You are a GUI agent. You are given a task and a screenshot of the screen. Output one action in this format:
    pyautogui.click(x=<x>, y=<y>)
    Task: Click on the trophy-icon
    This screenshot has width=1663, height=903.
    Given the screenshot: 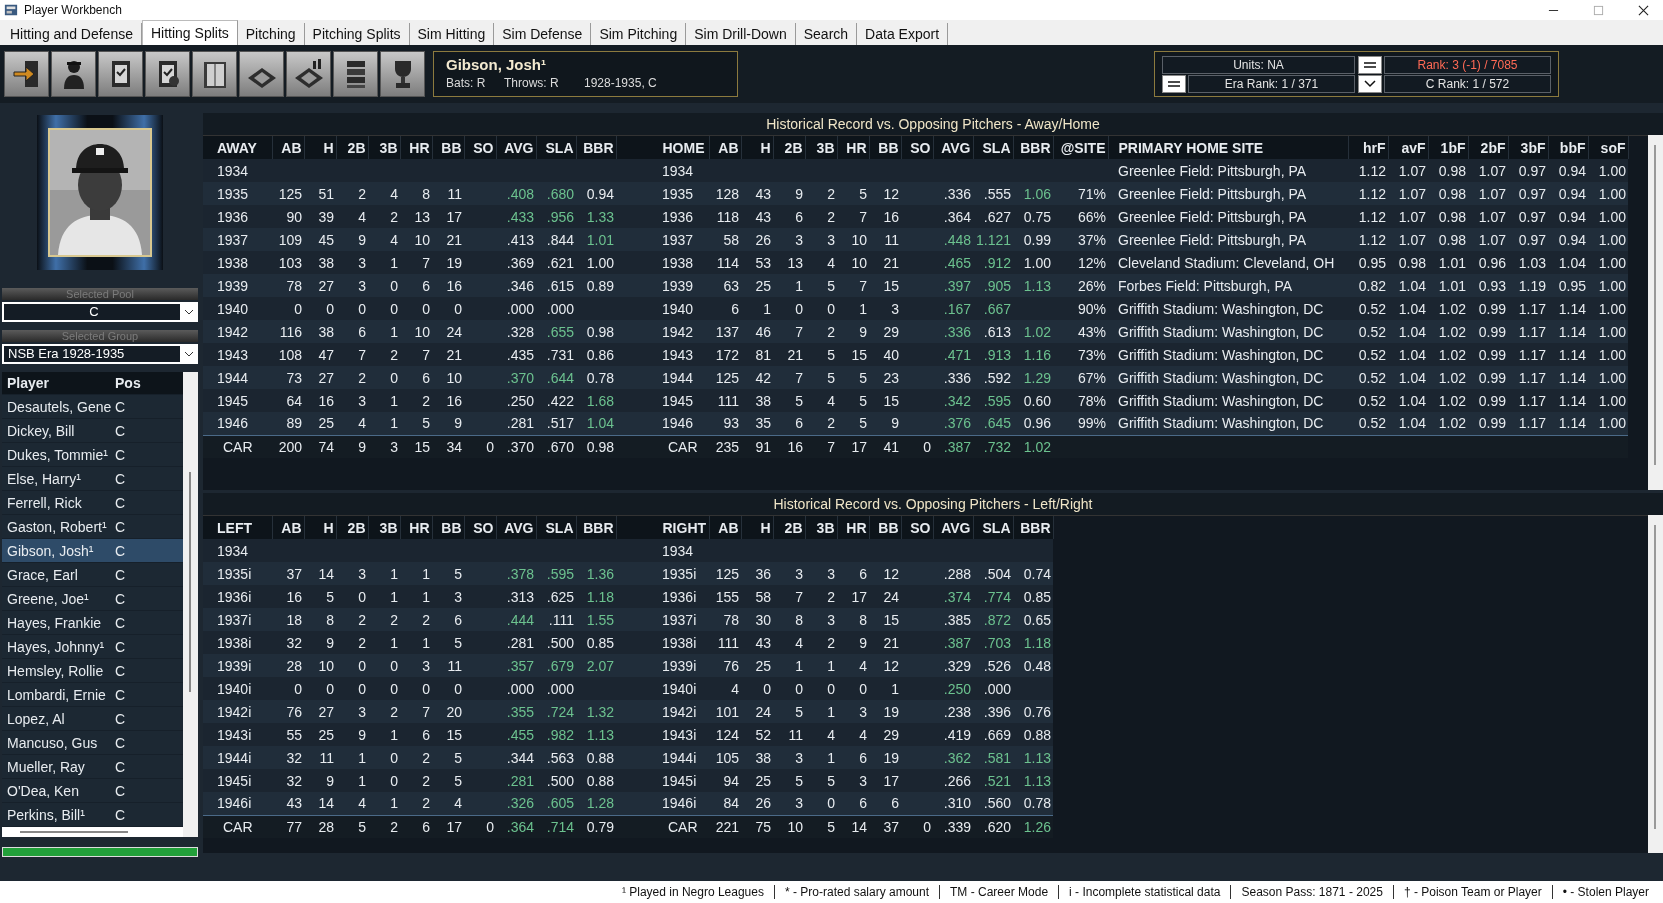 What is the action you would take?
    pyautogui.click(x=402, y=74)
    